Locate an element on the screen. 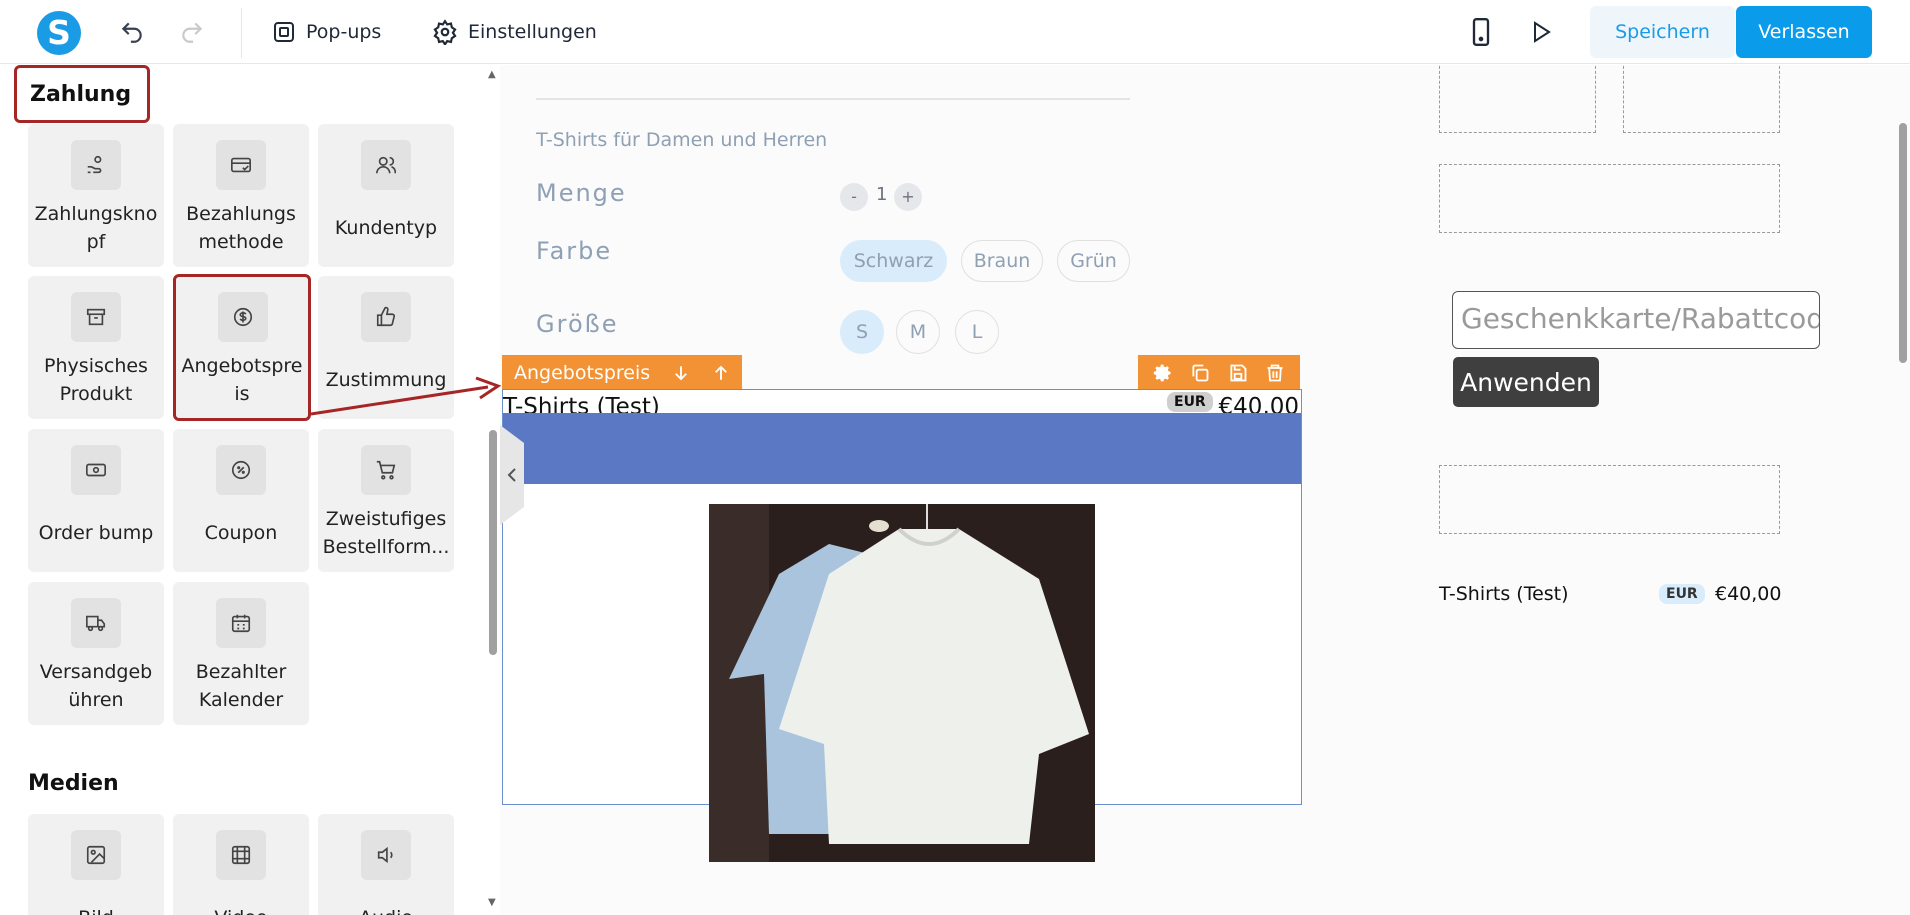 This screenshot has height=915, width=1910. archive-box-icon is located at coordinates (96, 317).